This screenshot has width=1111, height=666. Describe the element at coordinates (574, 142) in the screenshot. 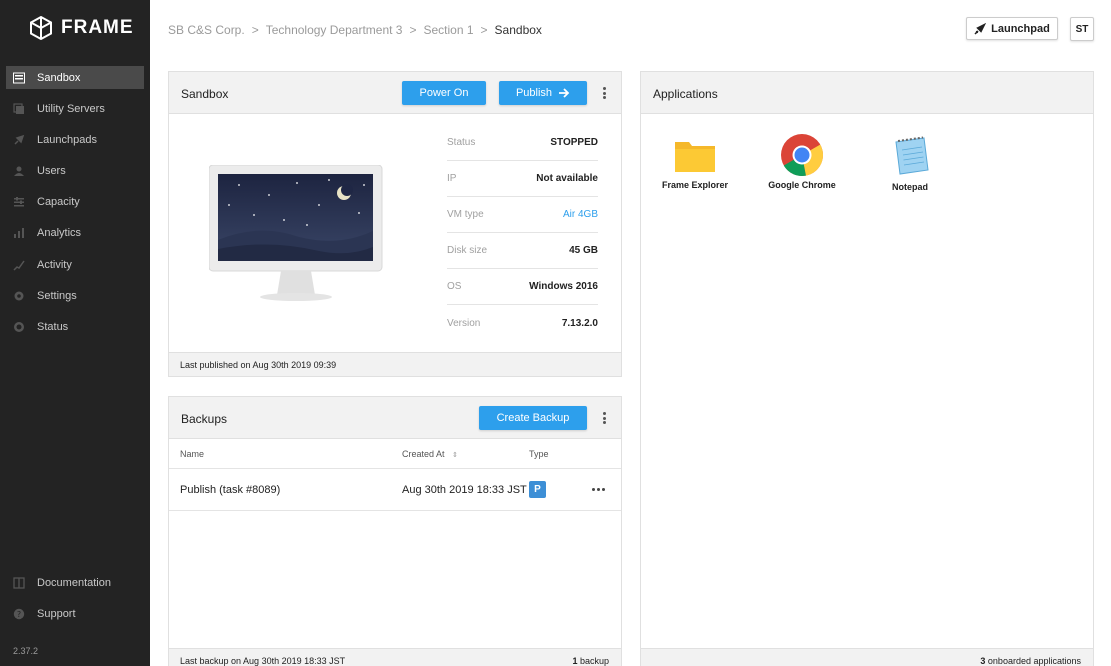

I see `status-value: STOPPED` at that location.